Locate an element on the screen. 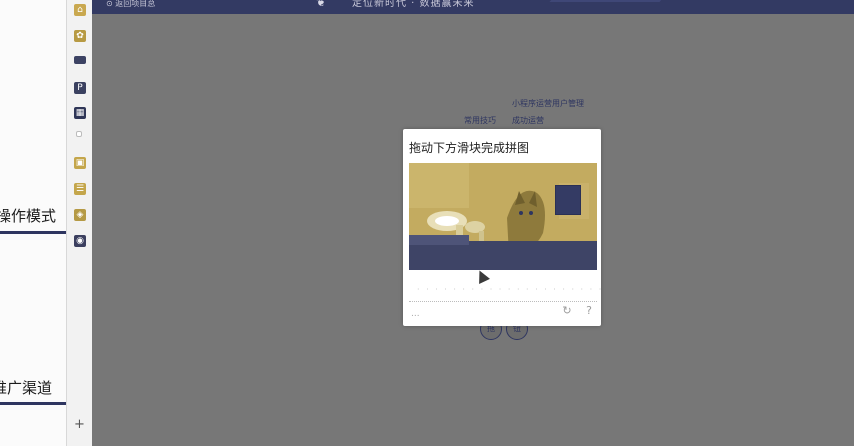  background-text: 常用技巧 is located at coordinates (480, 120).